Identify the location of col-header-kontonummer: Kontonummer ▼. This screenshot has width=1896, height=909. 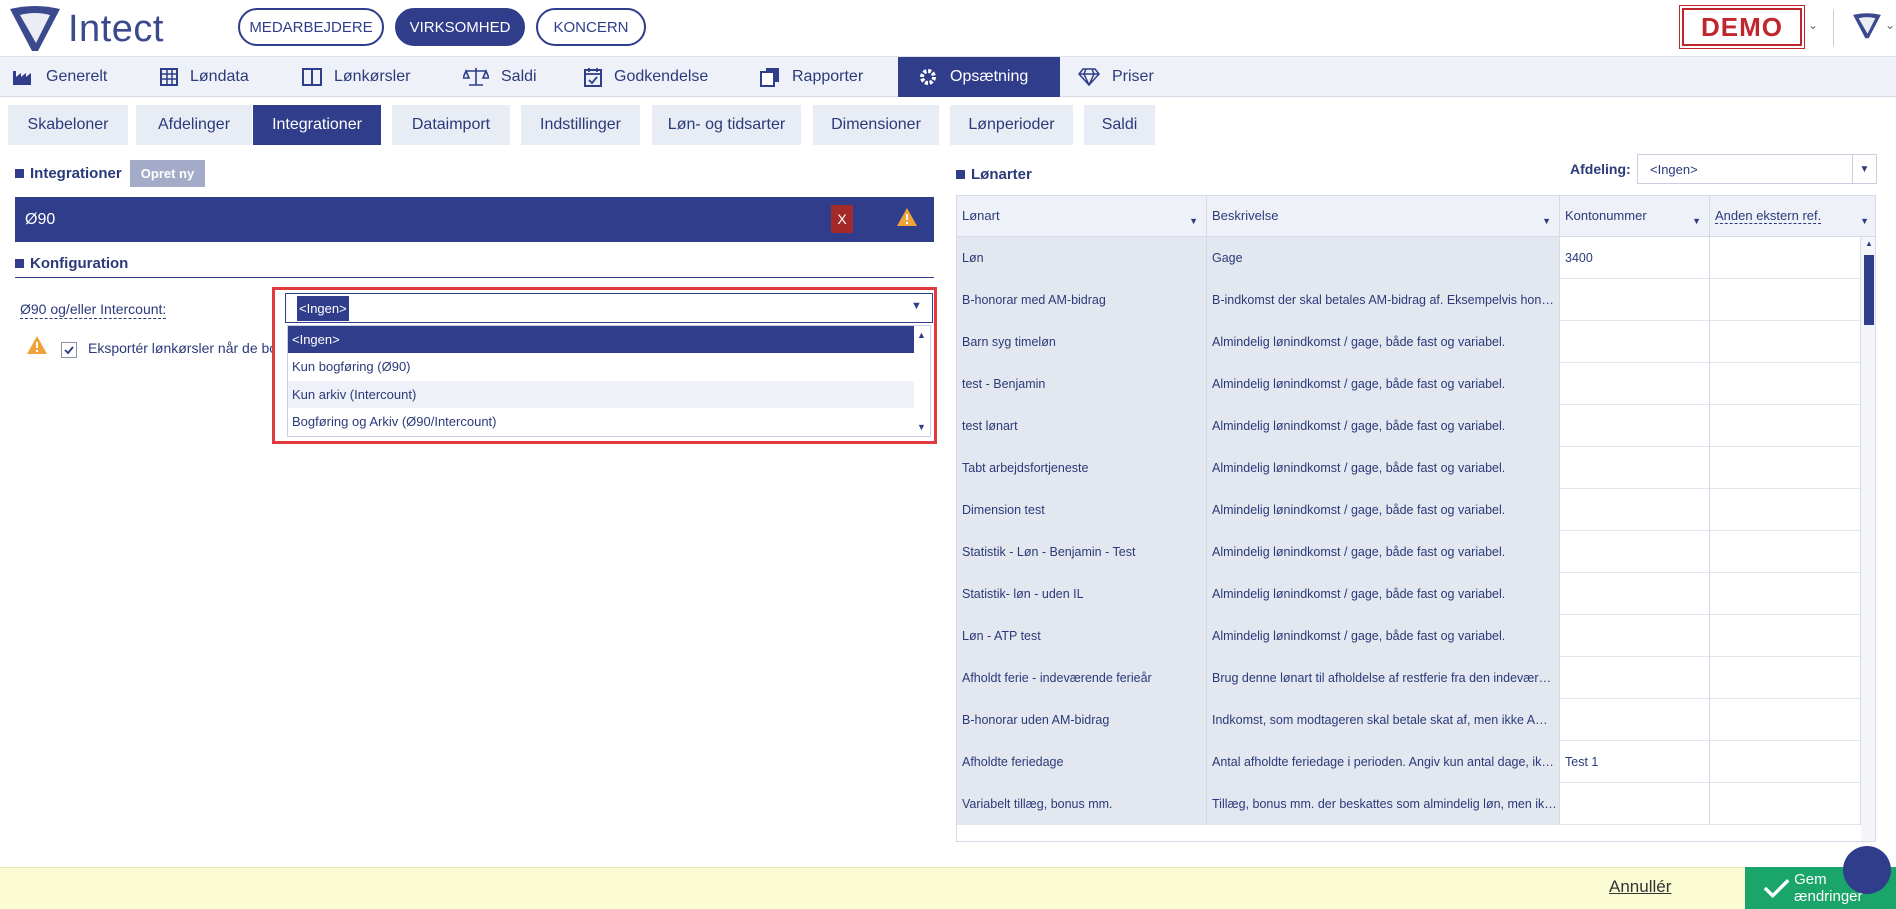
(1635, 216).